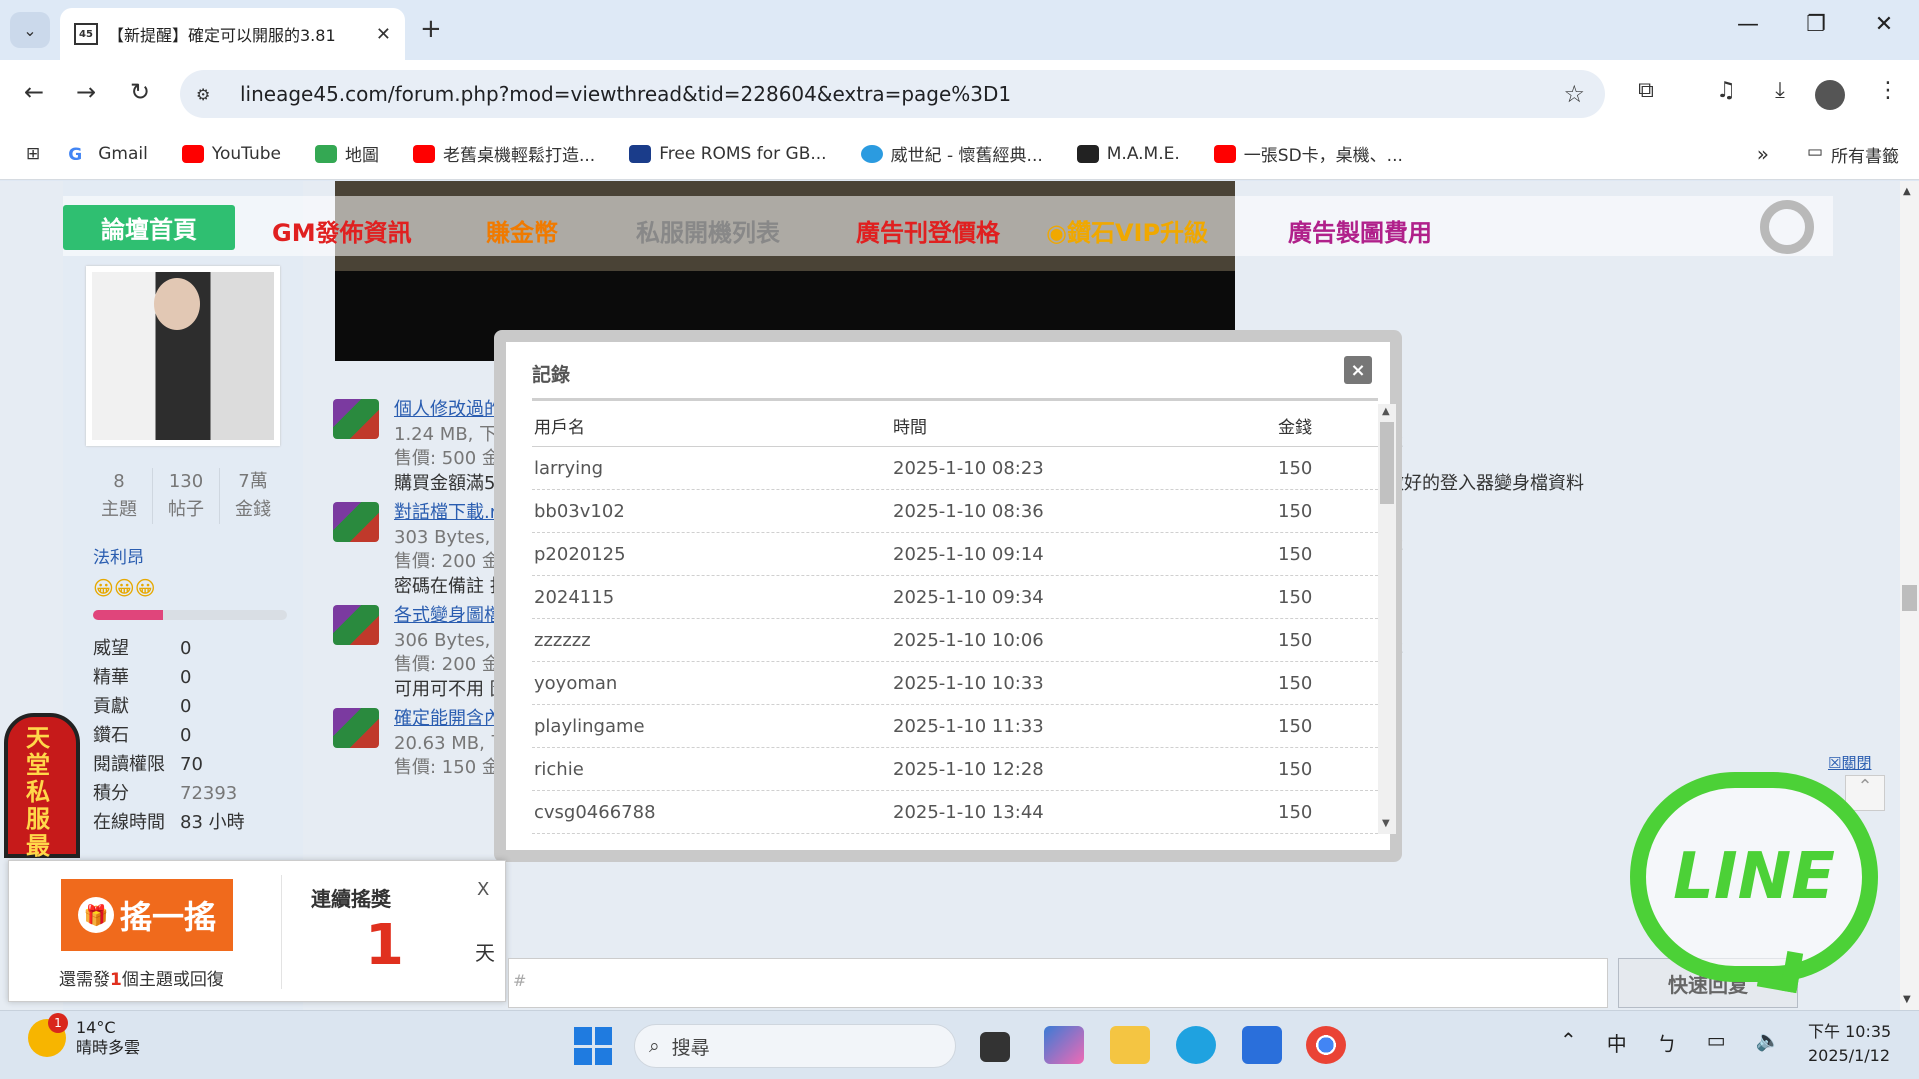 The image size is (1919, 1079). What do you see at coordinates (1754, 877) in the screenshot?
I see `line-logo-button: LINE` at bounding box center [1754, 877].